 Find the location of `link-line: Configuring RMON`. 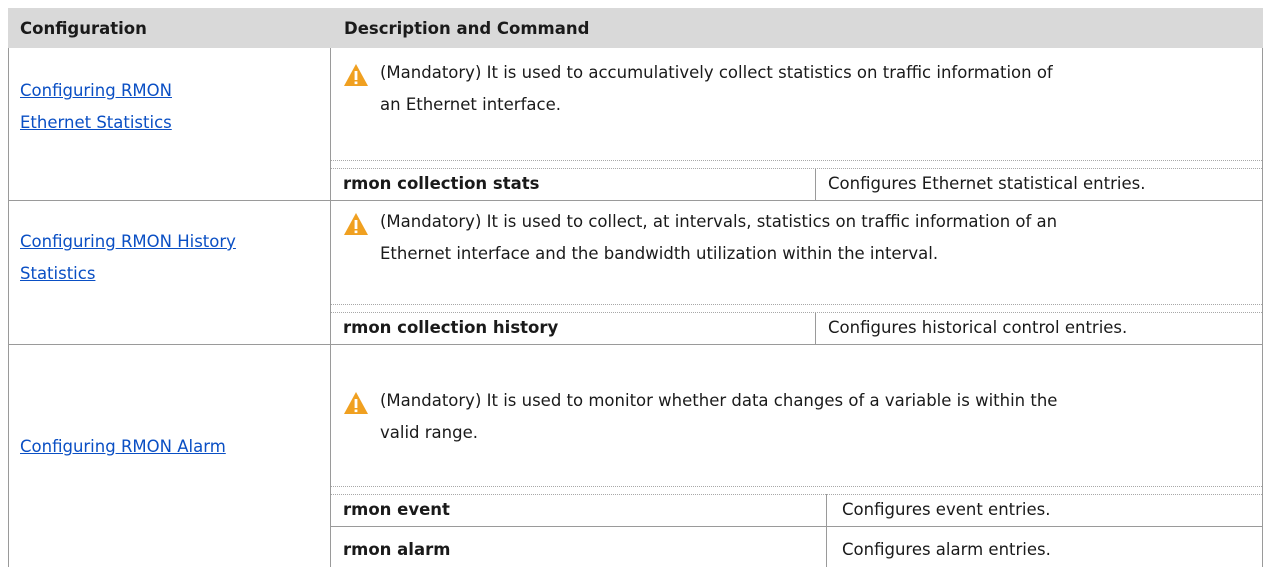

link-line: Configuring RMON is located at coordinates (96, 91).